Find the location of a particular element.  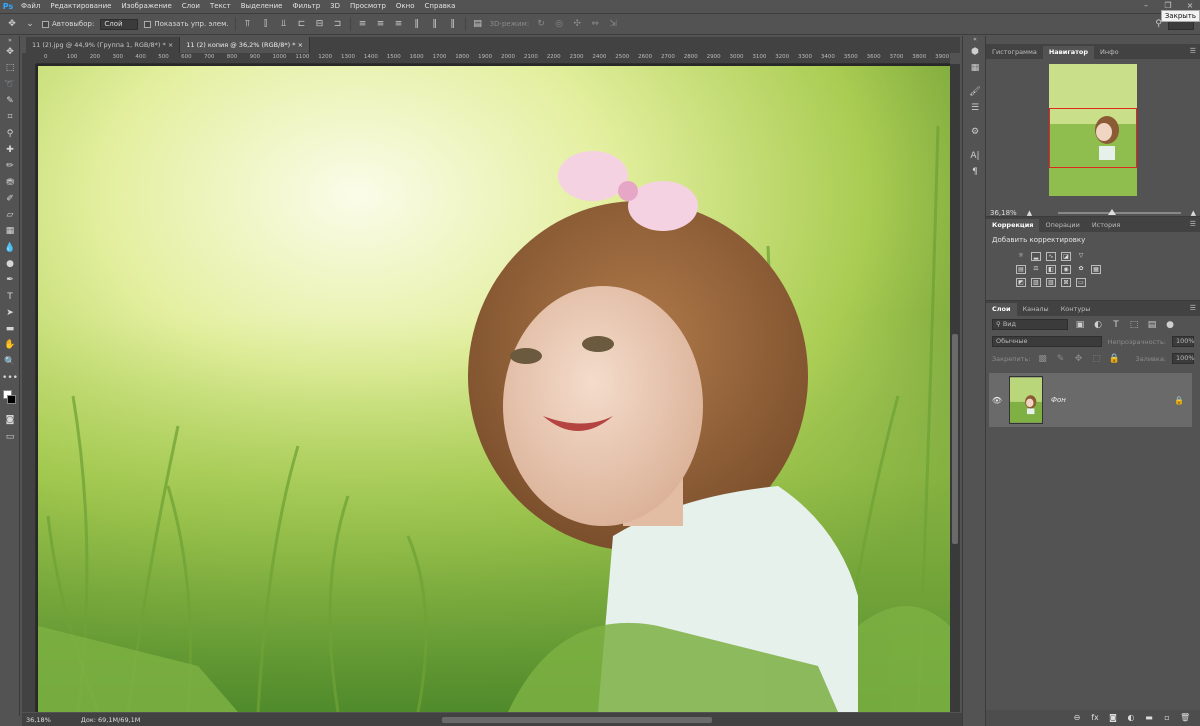

menu-image: Изображение is located at coordinates (146, 6).